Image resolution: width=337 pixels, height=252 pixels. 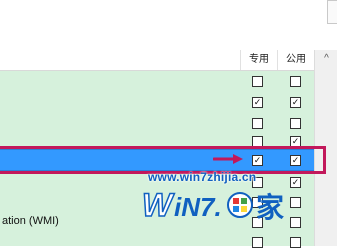 What do you see at coordinates (157, 102) in the screenshot?
I see `list-row-1: ✓ ✓` at bounding box center [157, 102].